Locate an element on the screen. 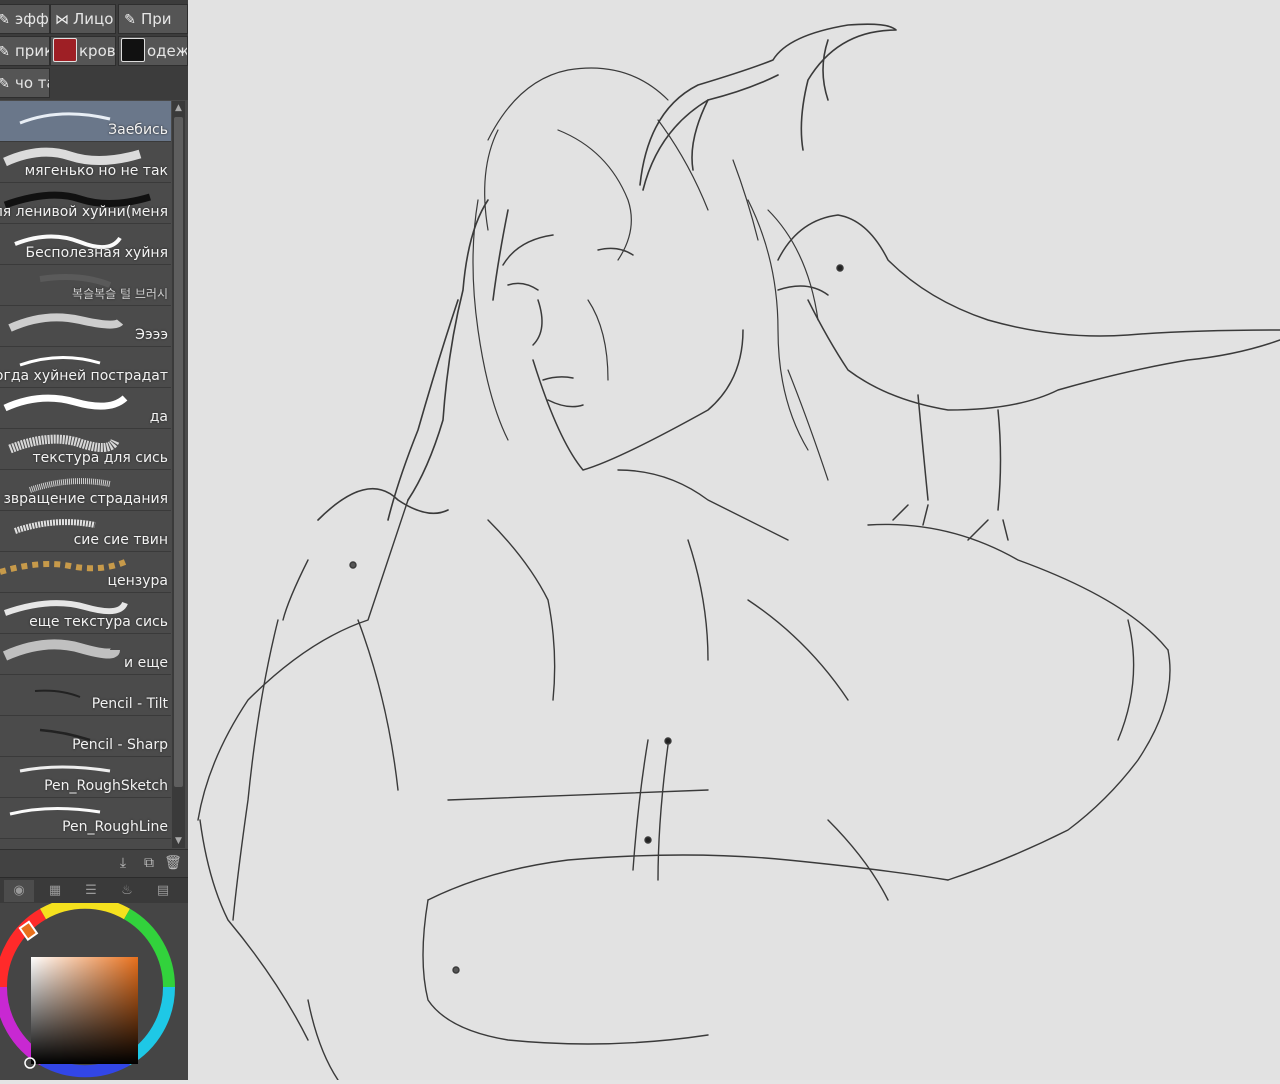 This screenshot has height=1084, width=1280. brush-list-scrollbar: ▲ ▼ is located at coordinates (178, 474).